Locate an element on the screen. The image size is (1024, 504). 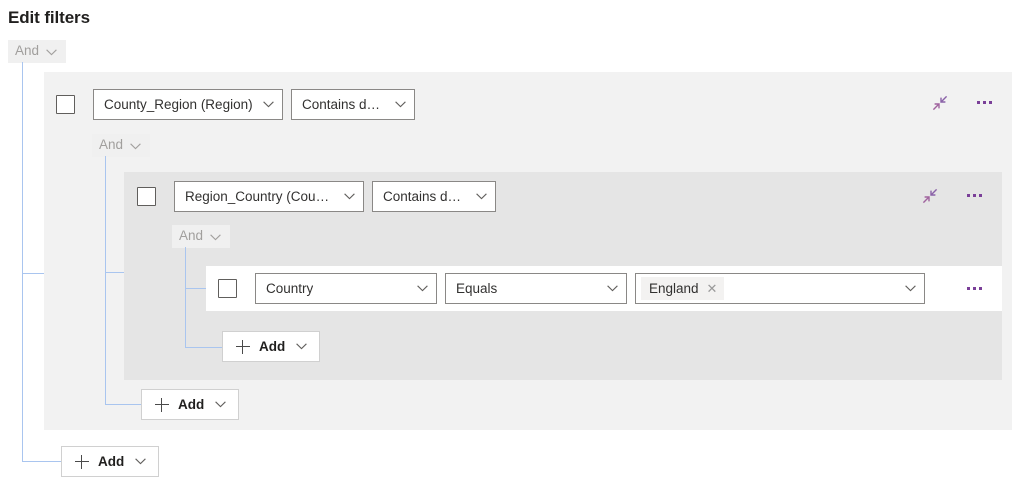
root-operator-label: And is located at coordinates (27, 50).